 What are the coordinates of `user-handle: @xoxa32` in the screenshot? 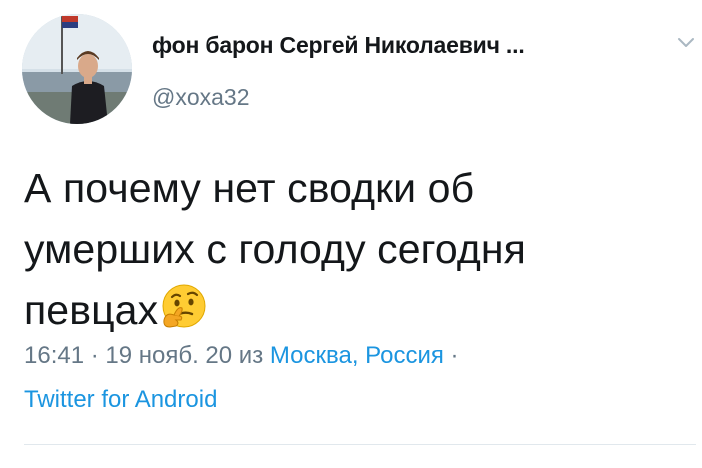 It's located at (201, 97).